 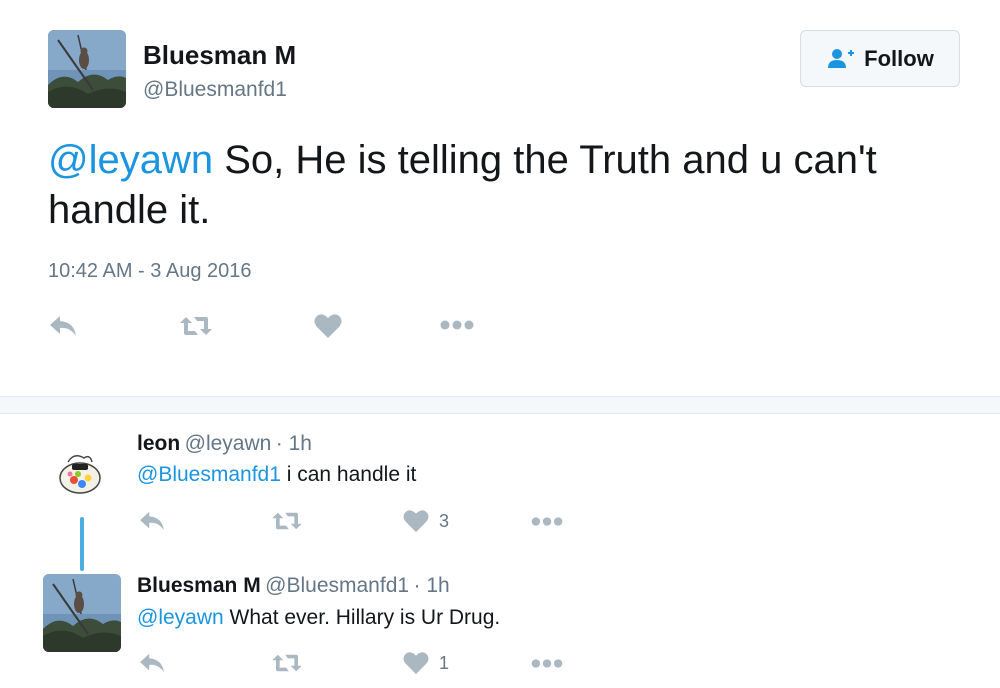 I want to click on egg-avatar-icon, so click(x=80, y=474).